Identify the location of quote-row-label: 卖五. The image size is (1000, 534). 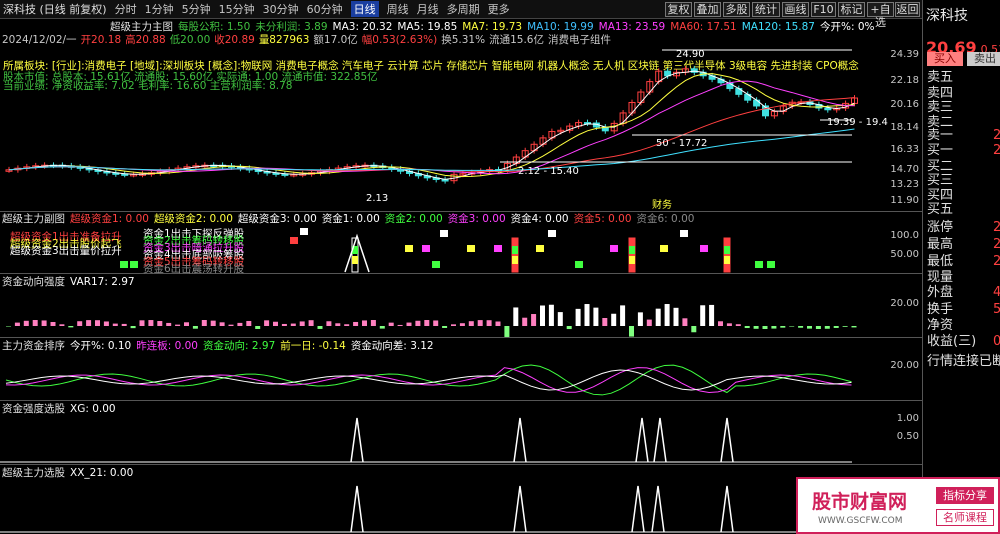
(940, 77).